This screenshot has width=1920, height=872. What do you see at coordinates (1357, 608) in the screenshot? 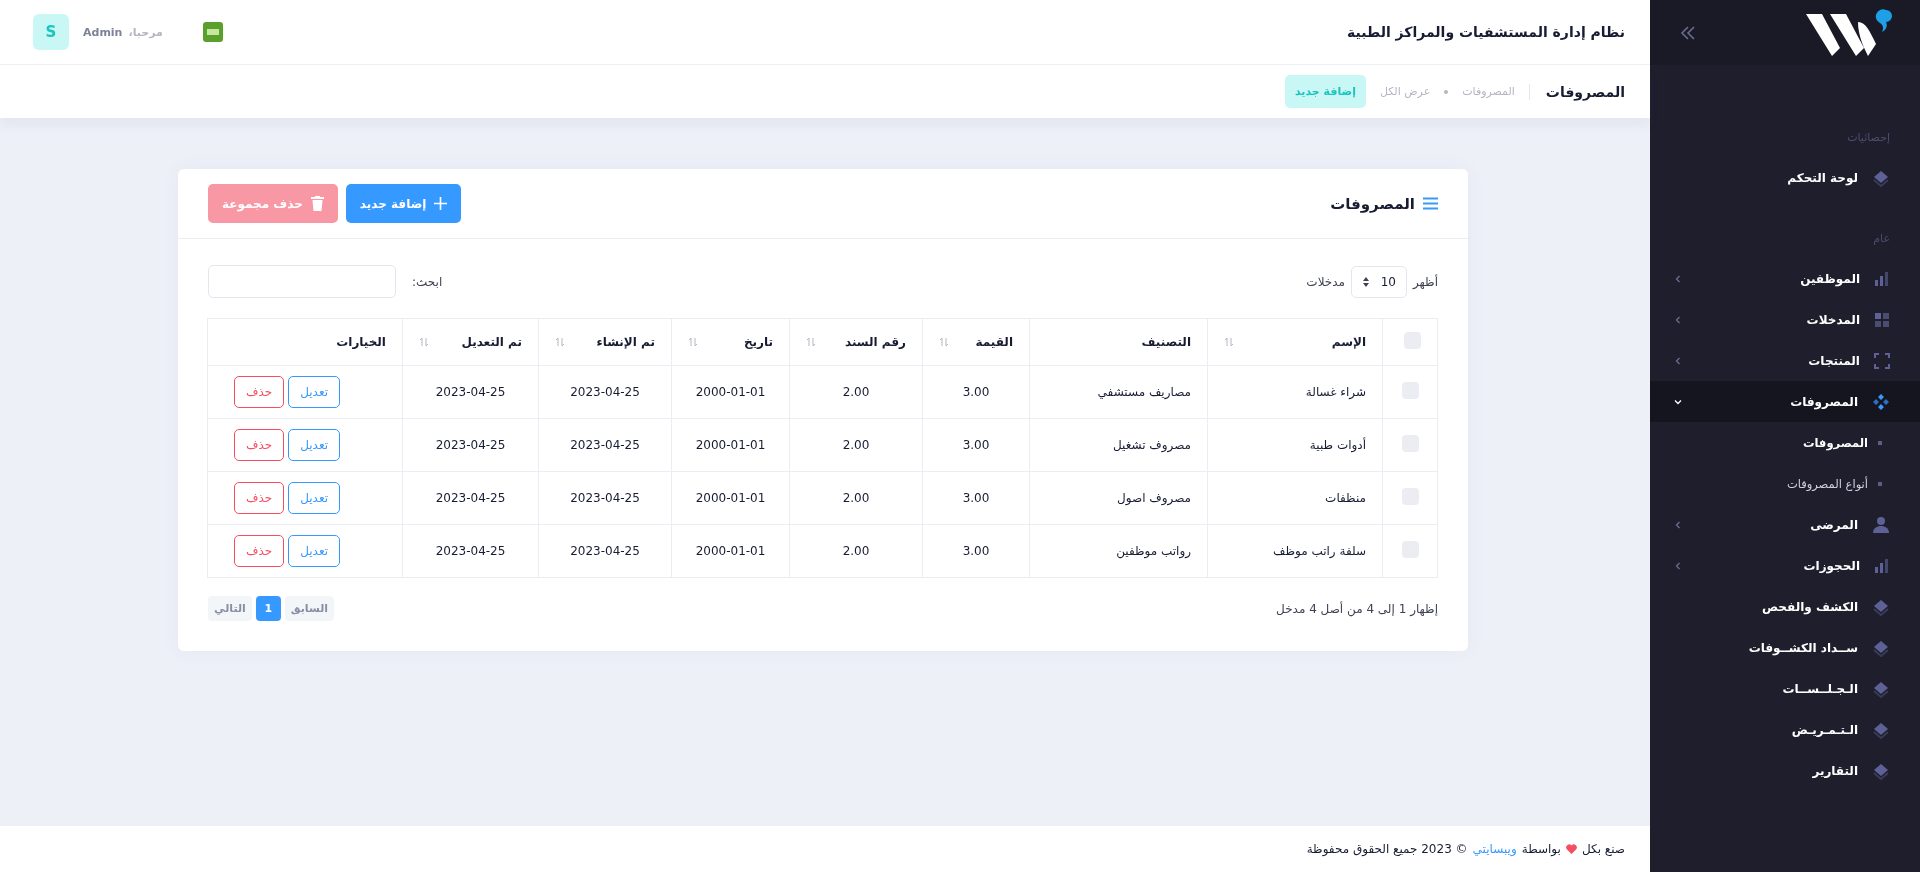
I see `table-info: إظهار 1 إلى 4 من أصل 4 مدخل` at bounding box center [1357, 608].